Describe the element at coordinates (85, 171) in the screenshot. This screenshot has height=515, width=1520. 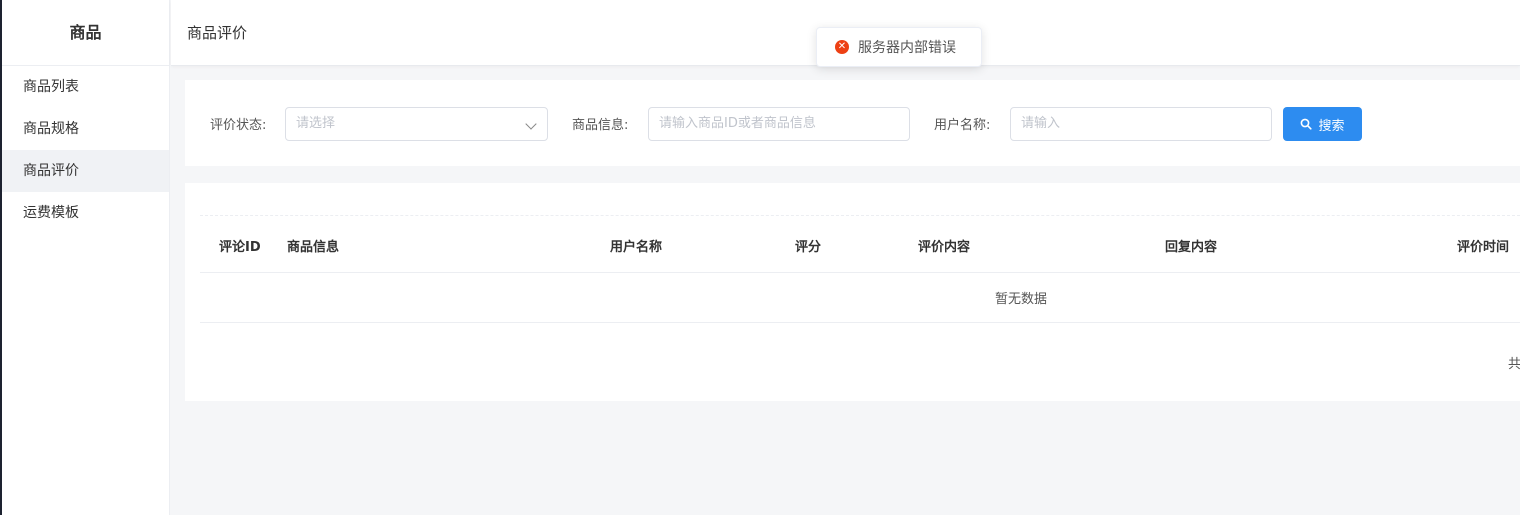
I see `sidebar-item-product-review: 商品评价` at that location.